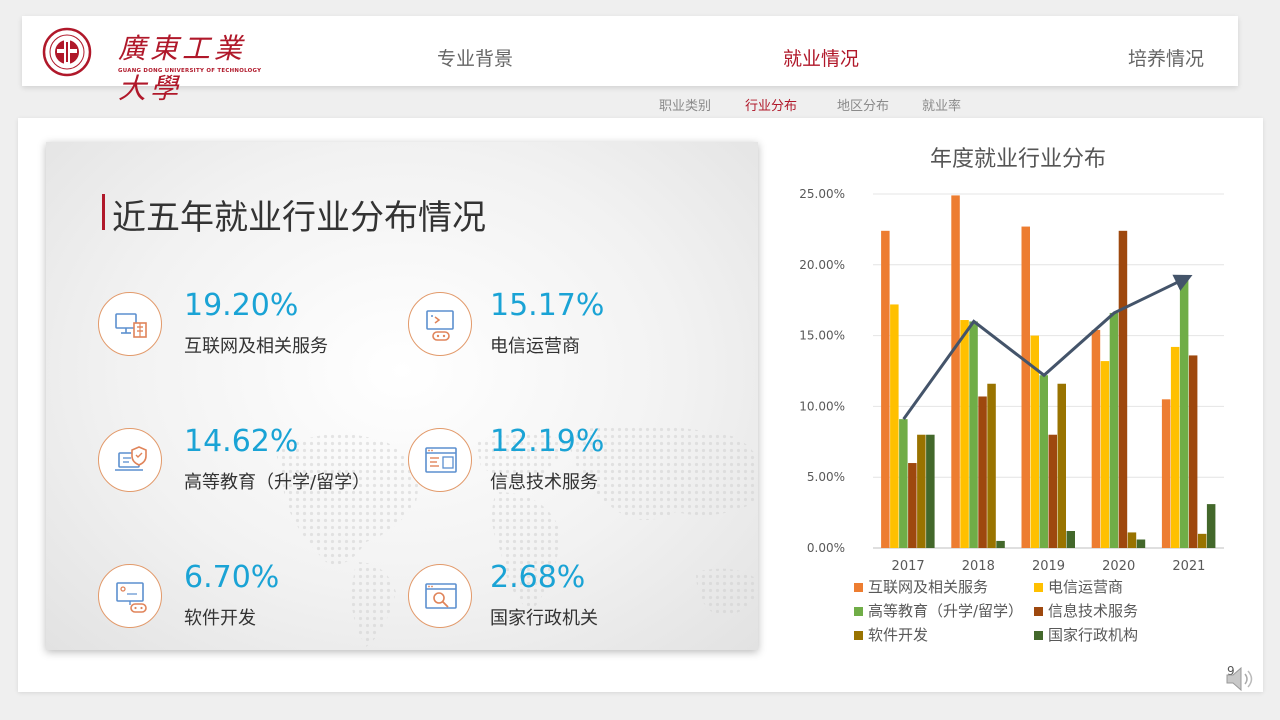  Describe the element at coordinates (277, 482) in the screenshot. I see `stat-label-higher-education: 高等教育（升学/留学）` at that location.